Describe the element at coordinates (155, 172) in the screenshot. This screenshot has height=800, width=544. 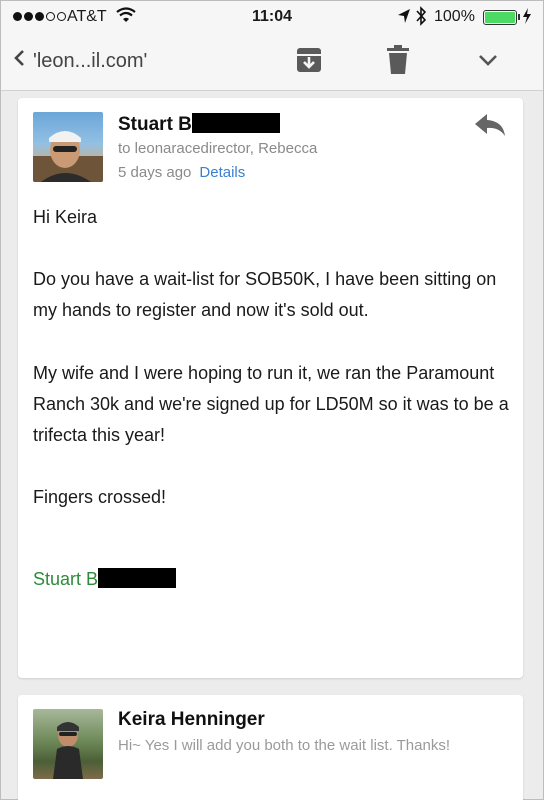
I see `message-date: 5 days ago` at that location.